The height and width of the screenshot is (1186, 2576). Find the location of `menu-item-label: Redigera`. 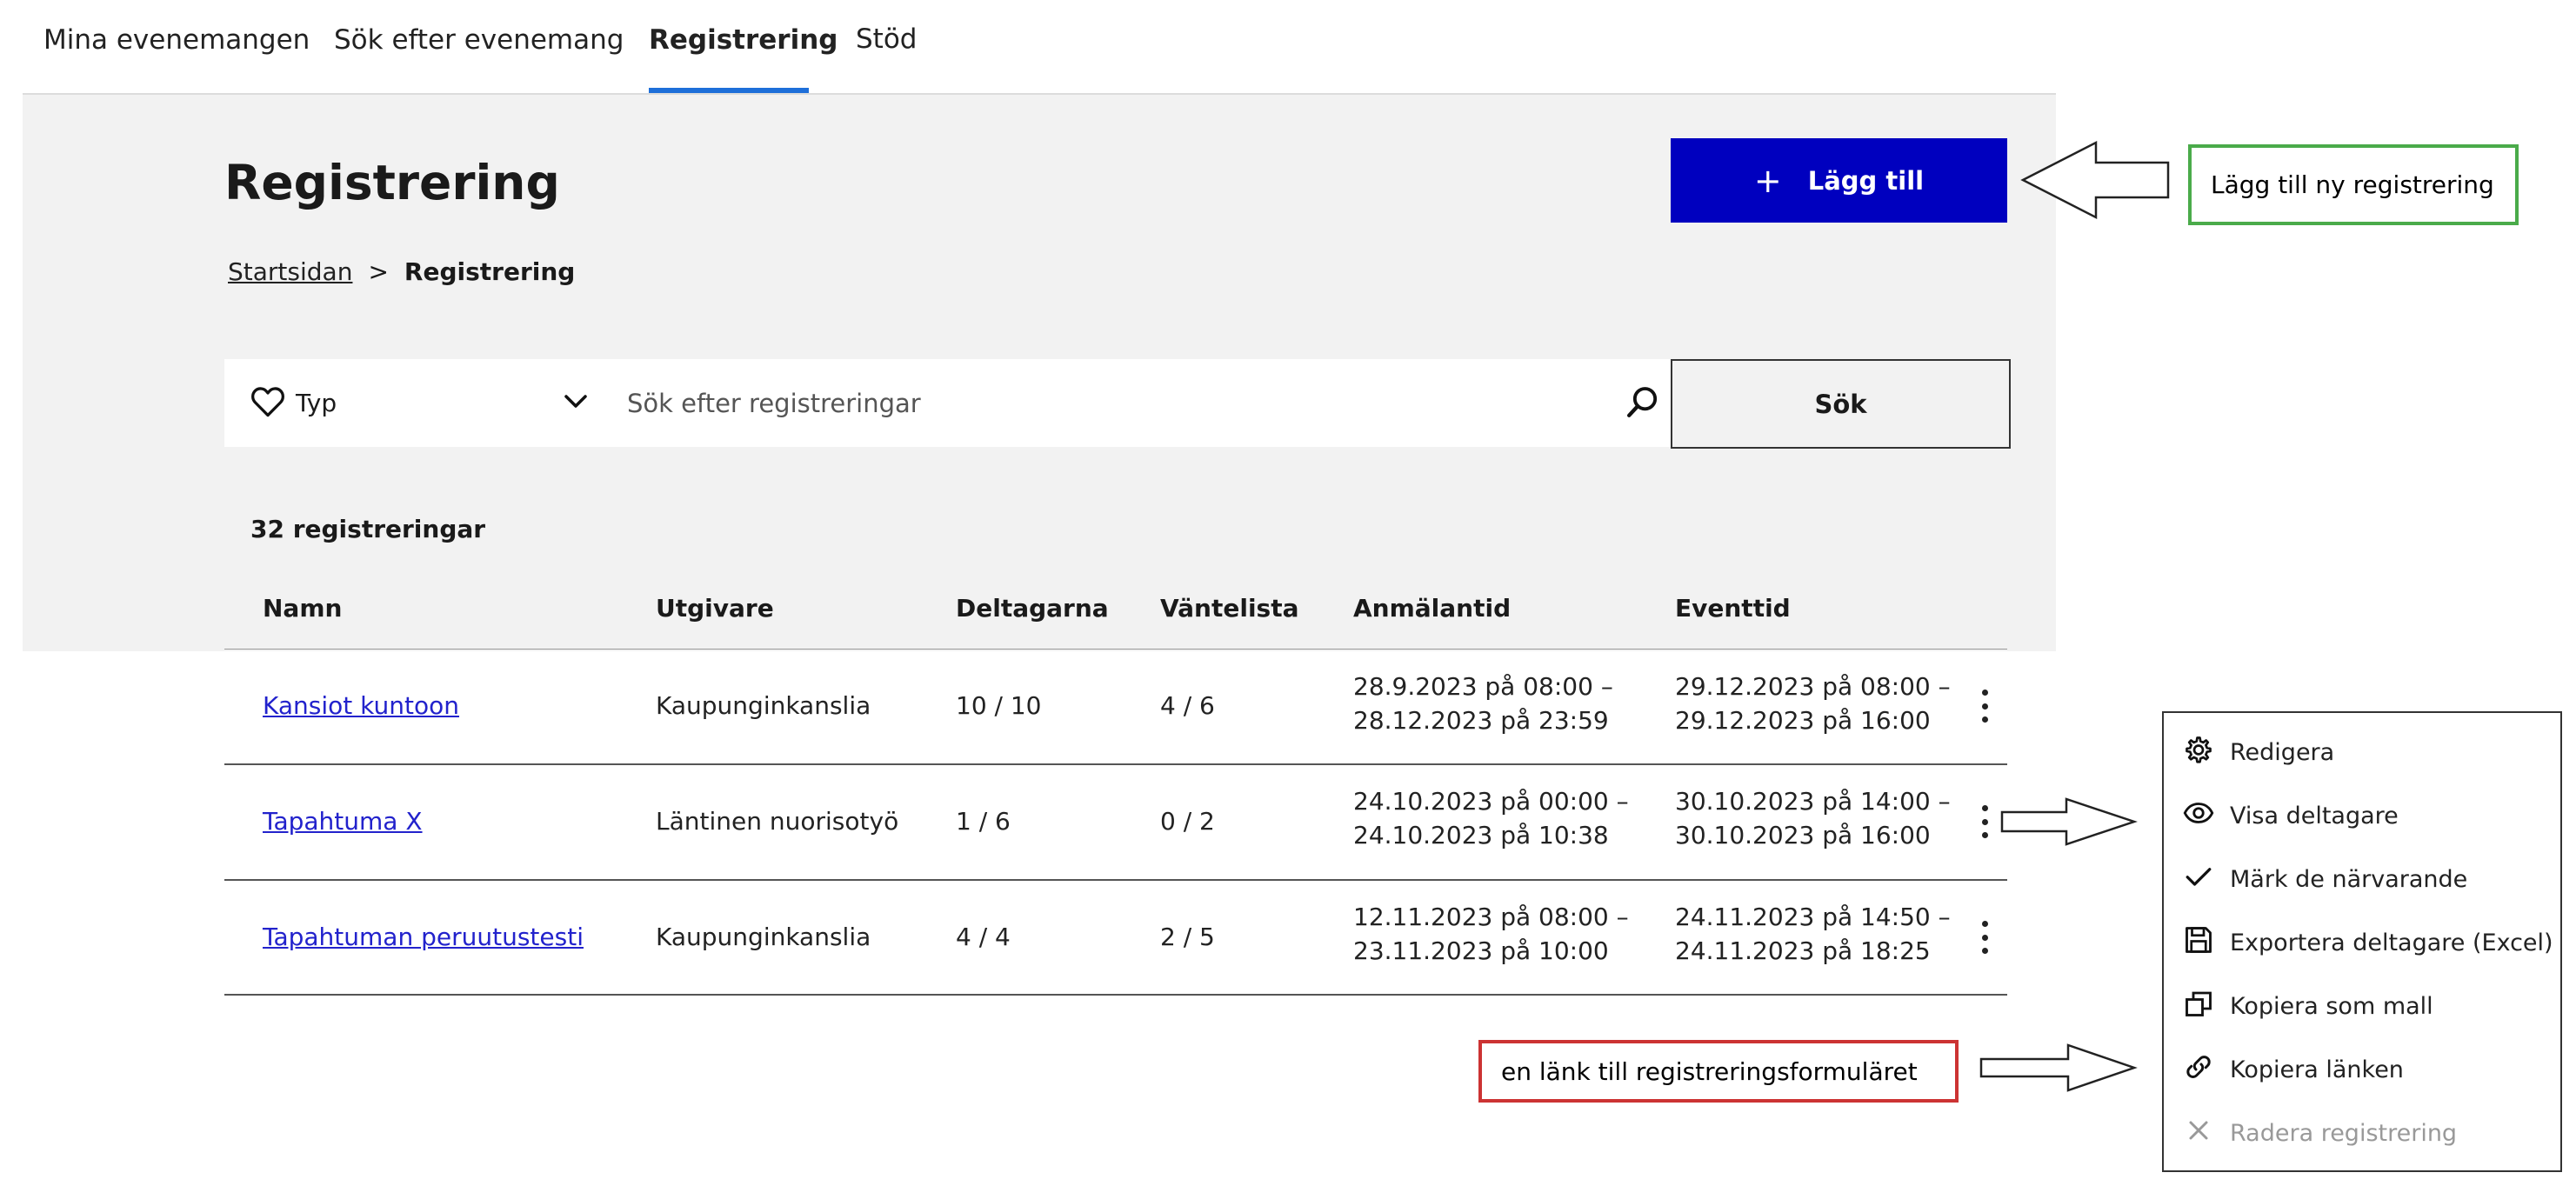

menu-item-label: Redigera is located at coordinates (2283, 752).